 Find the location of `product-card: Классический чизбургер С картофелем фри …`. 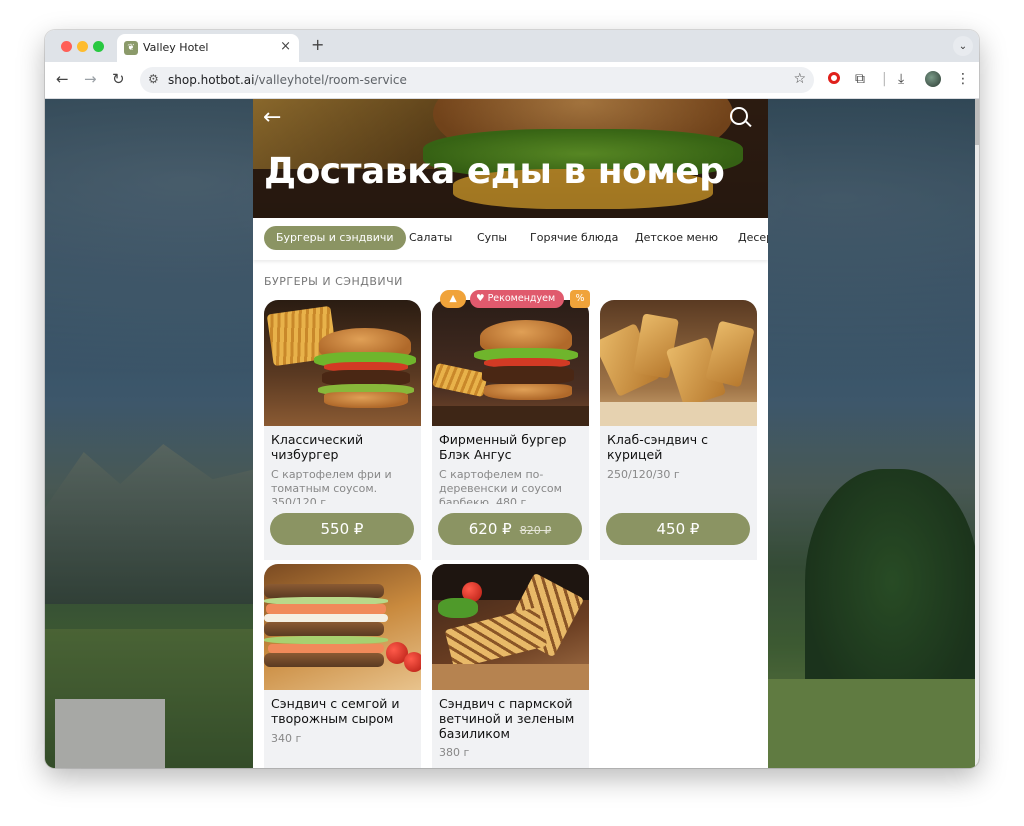

product-card: Классический чизбургер С картофелем фри … is located at coordinates (342, 430).